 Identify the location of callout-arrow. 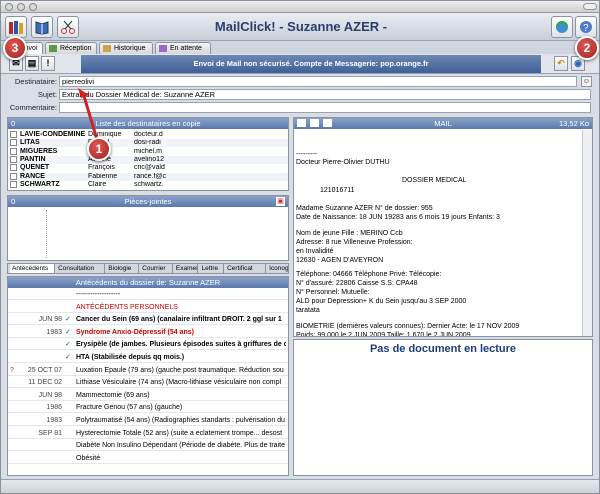
(89, 116).